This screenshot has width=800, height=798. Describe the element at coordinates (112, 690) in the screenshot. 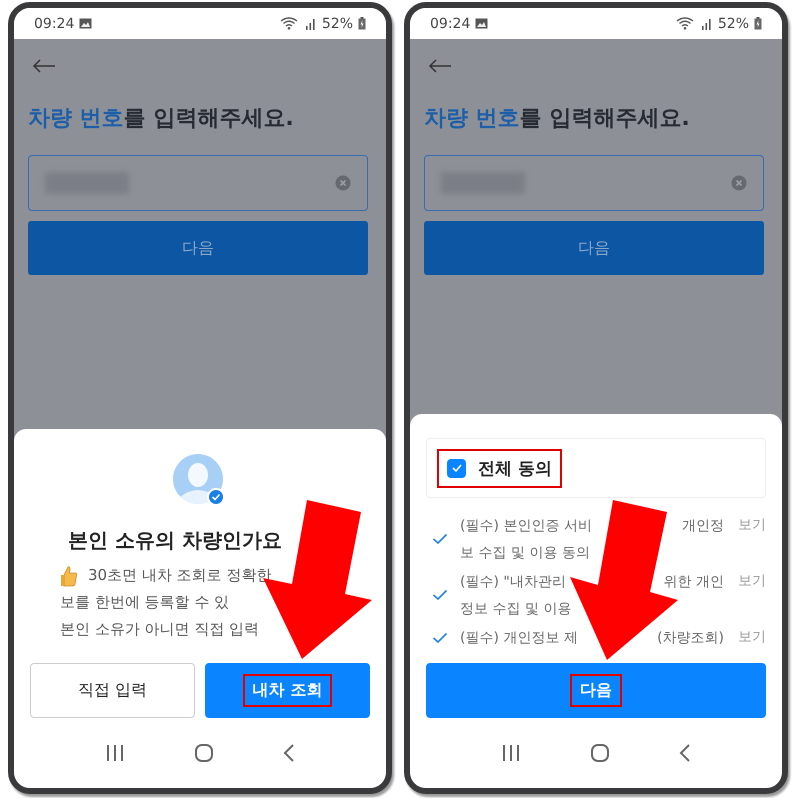

I see `manual-entry-button: 직접 입력` at that location.